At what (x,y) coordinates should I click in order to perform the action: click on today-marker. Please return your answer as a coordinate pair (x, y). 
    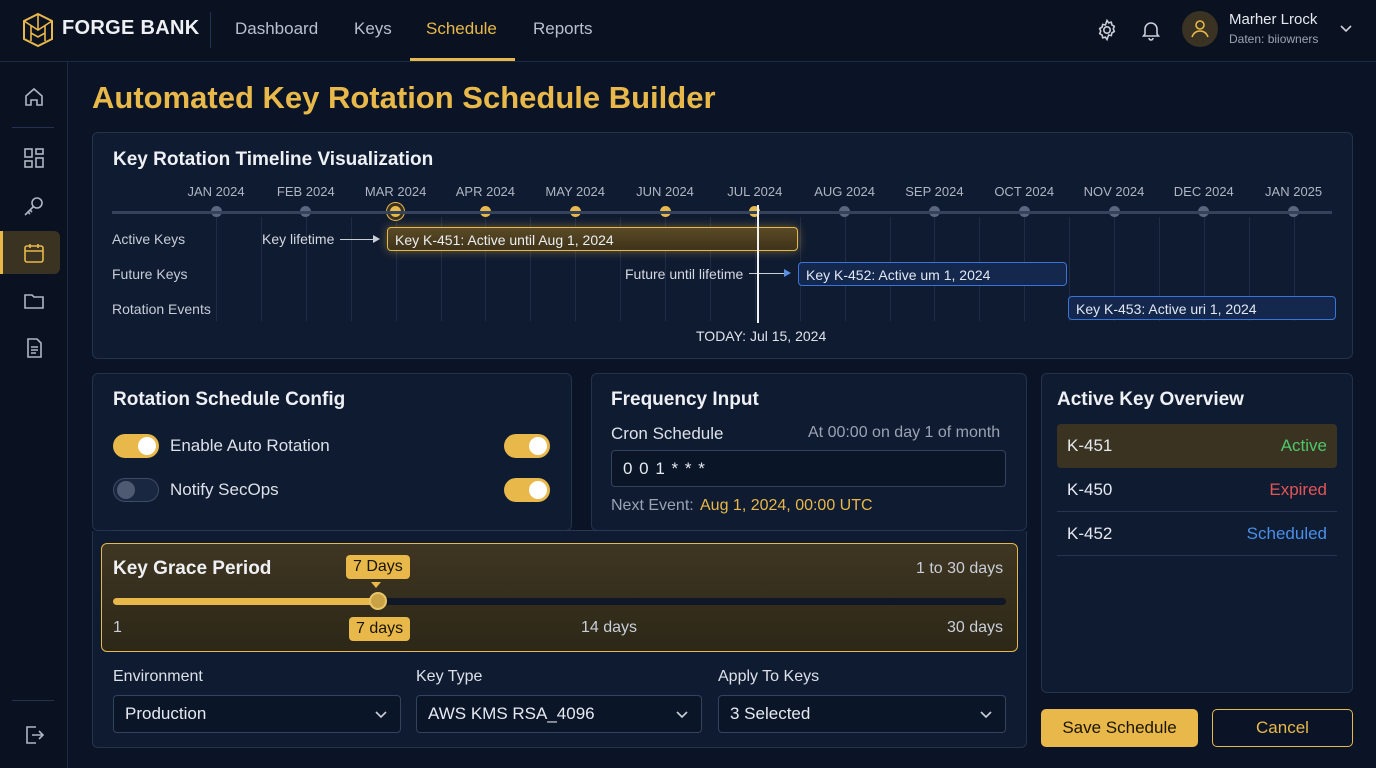
    Looking at the image, I should click on (758, 264).